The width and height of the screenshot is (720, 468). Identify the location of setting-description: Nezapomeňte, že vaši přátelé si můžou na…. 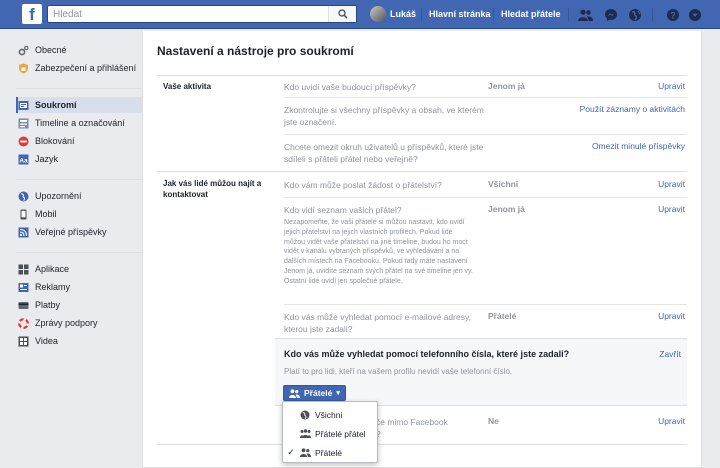
(378, 252).